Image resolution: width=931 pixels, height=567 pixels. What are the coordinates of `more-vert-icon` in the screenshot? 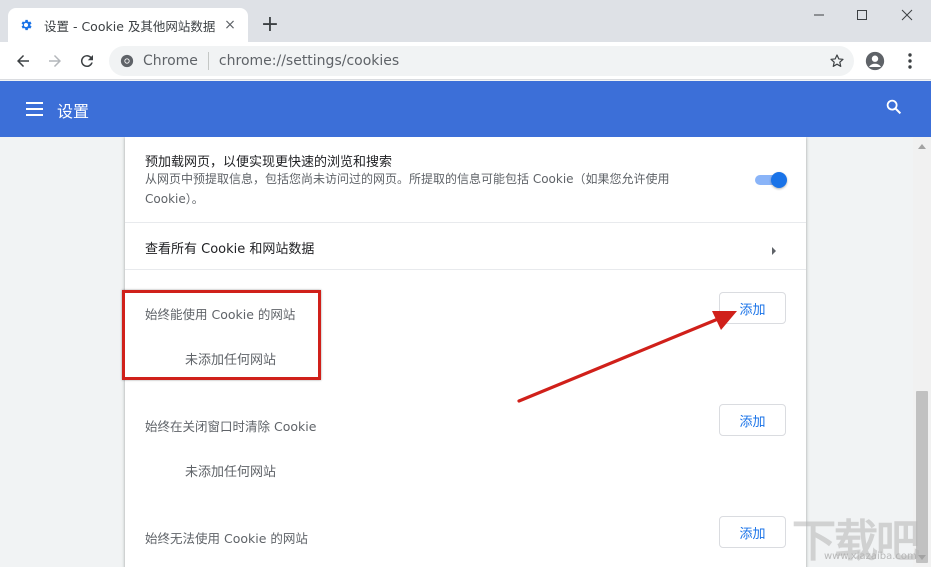 It's located at (910, 61).